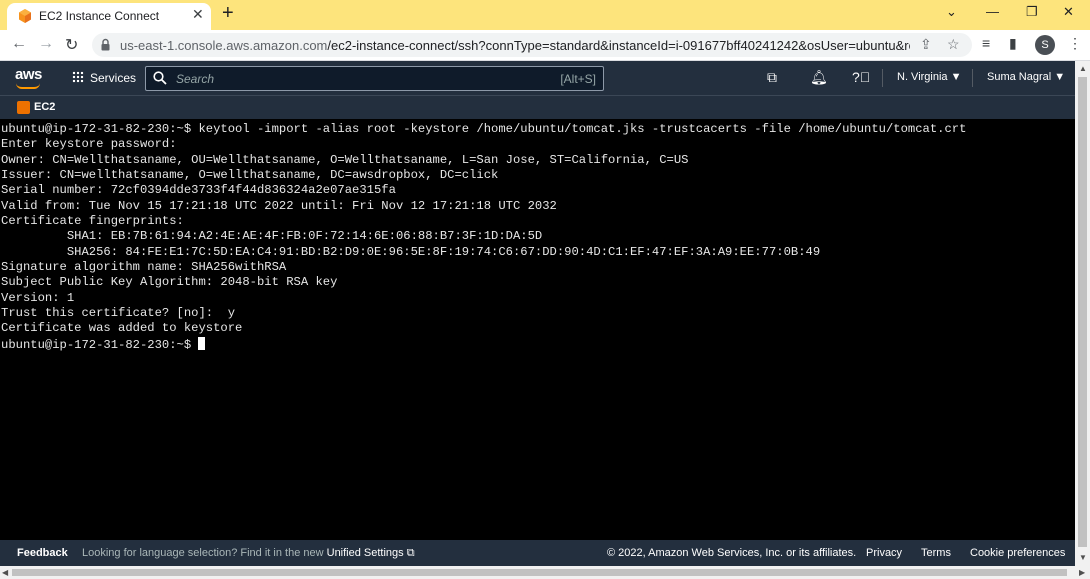 Image resolution: width=1090 pixels, height=579 pixels. I want to click on tab-search-icon: ⌄, so click(951, 12).